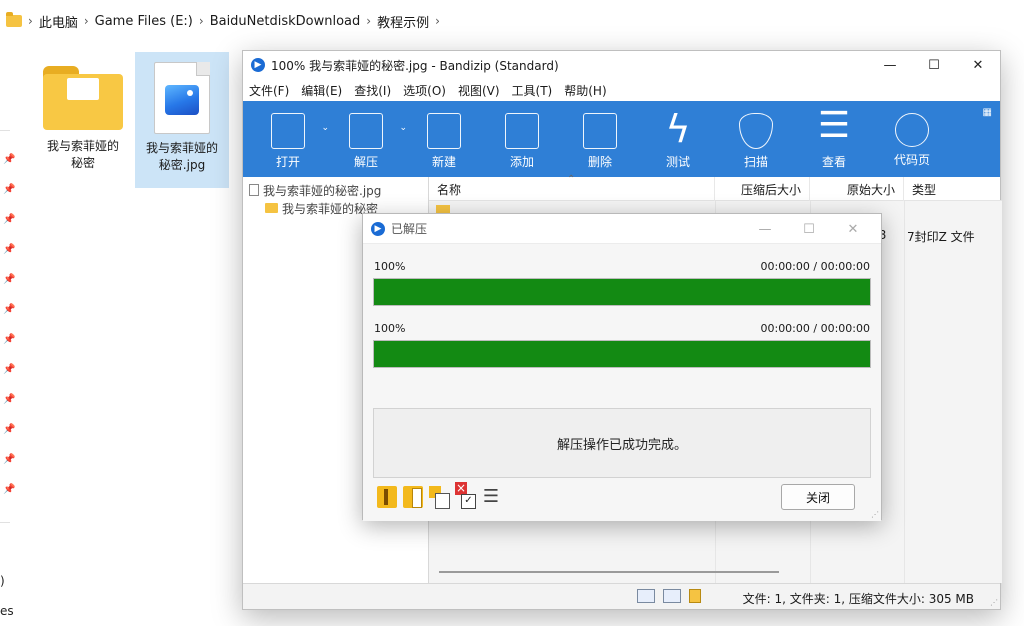  Describe the element at coordinates (646, 596) in the screenshot. I see `details-view-icon` at that location.